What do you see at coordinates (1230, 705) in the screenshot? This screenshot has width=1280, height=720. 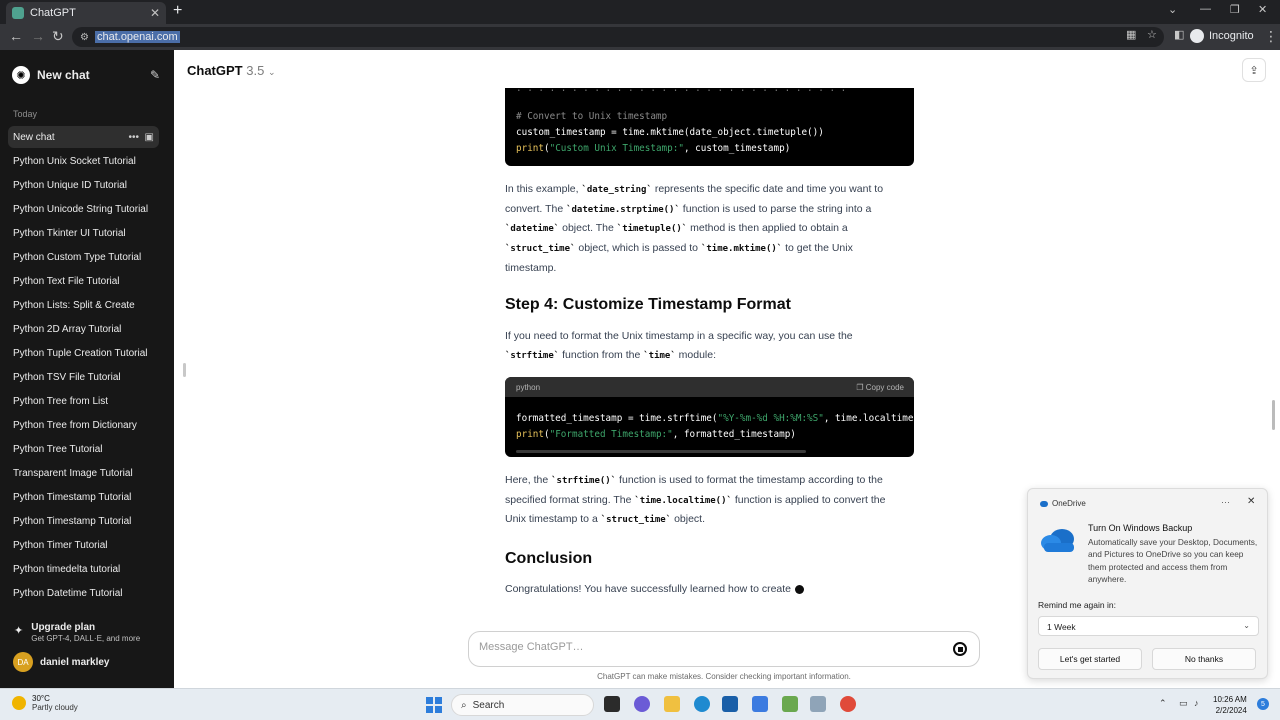 I see `clock: 10:26 AM 2/2/2024` at bounding box center [1230, 705].